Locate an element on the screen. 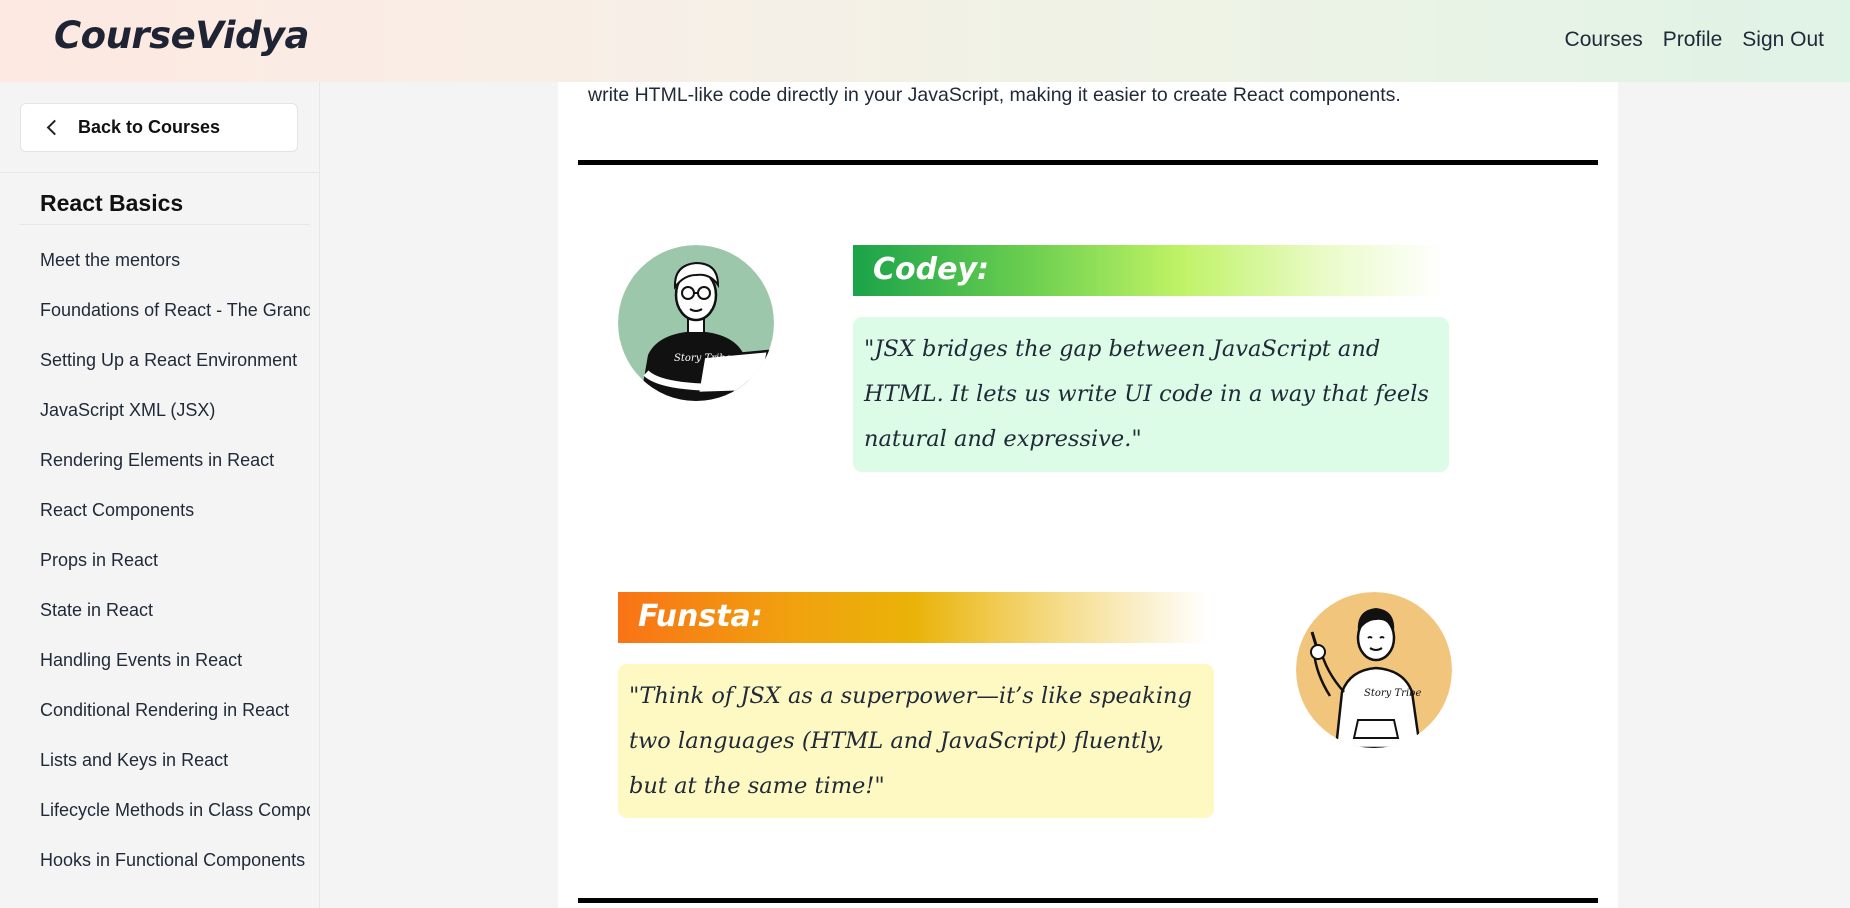 The height and width of the screenshot is (908, 1850). codey-avatar-illustration: Story Tribe is located at coordinates (696, 323).